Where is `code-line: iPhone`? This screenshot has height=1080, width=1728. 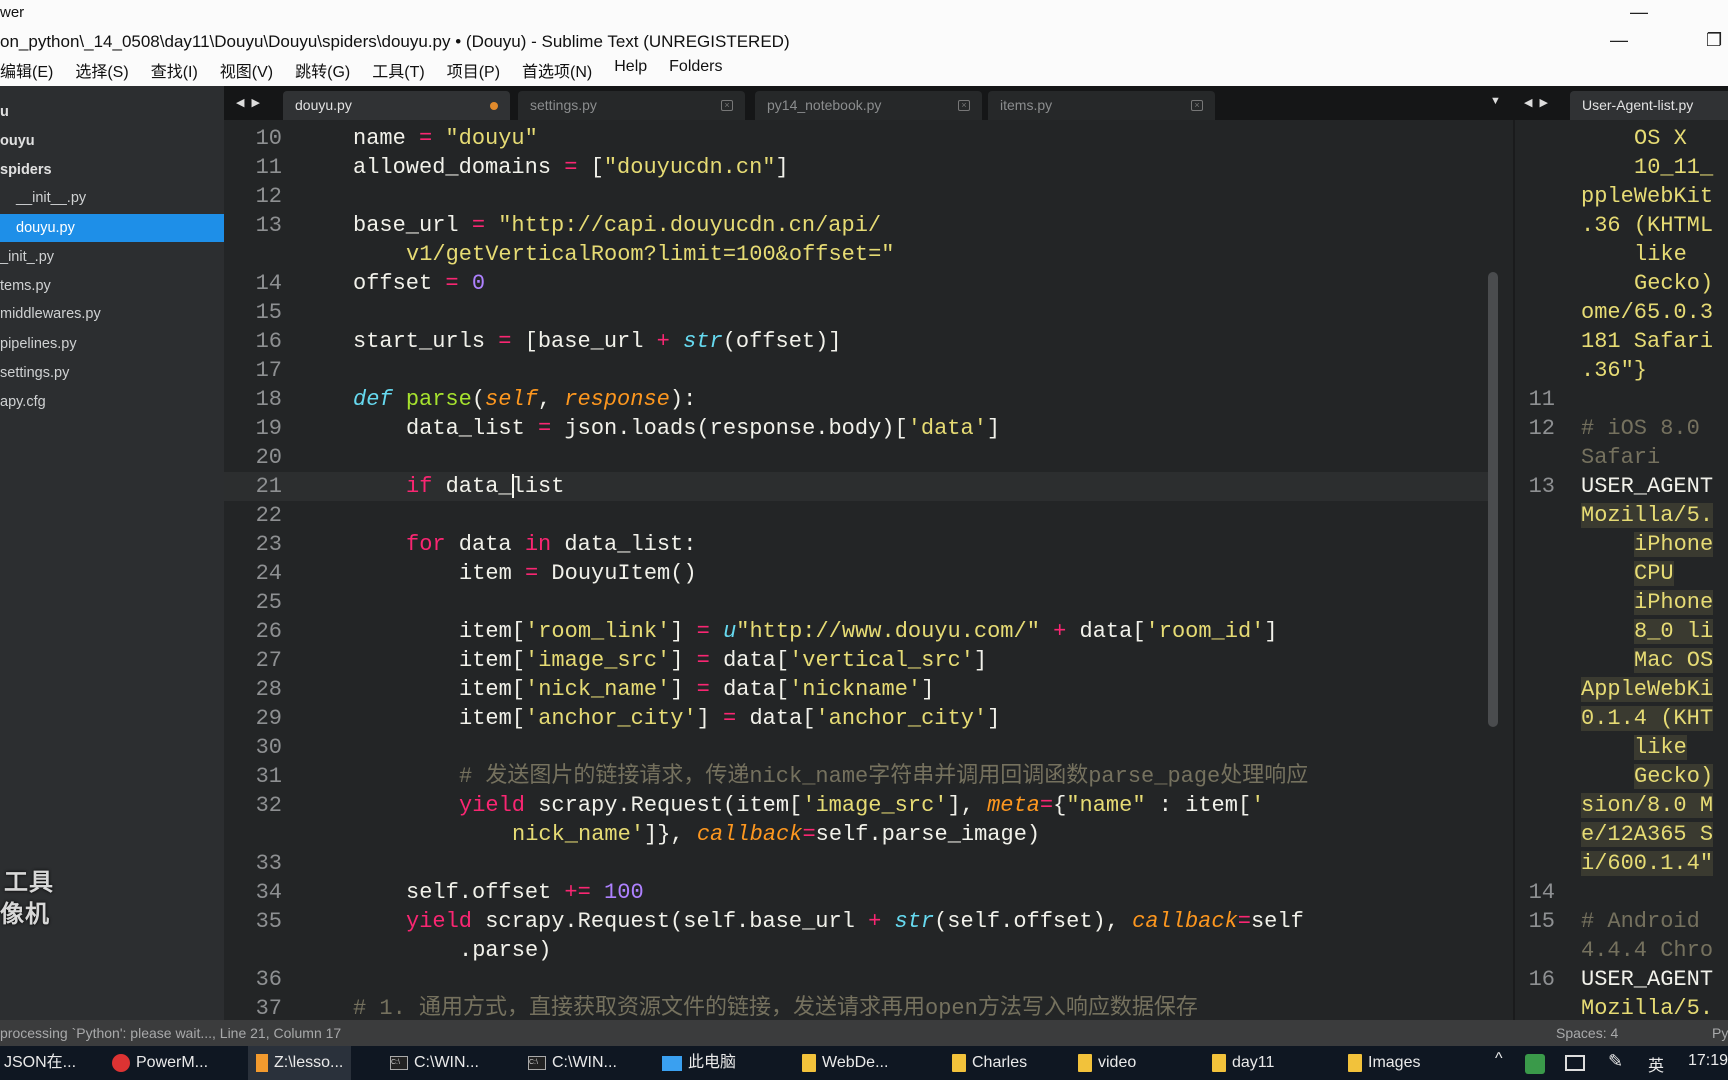
code-line: iPhone is located at coordinates (1621, 544).